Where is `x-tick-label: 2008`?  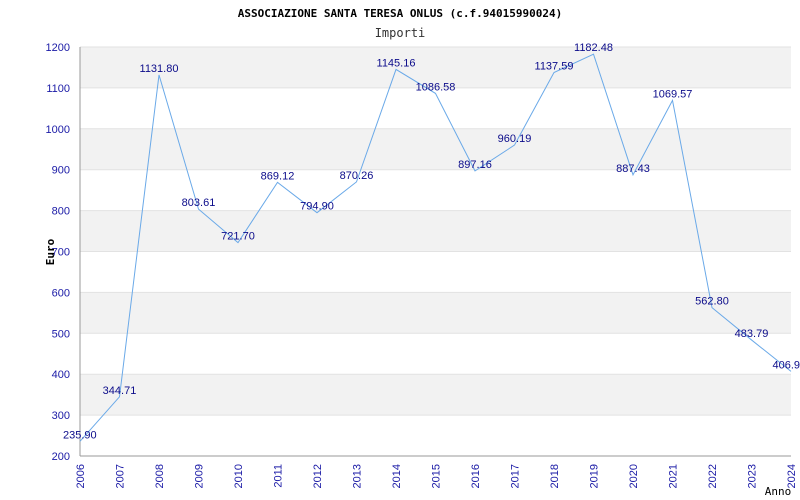
x-tick-label: 2008 is located at coordinates (160, 476).